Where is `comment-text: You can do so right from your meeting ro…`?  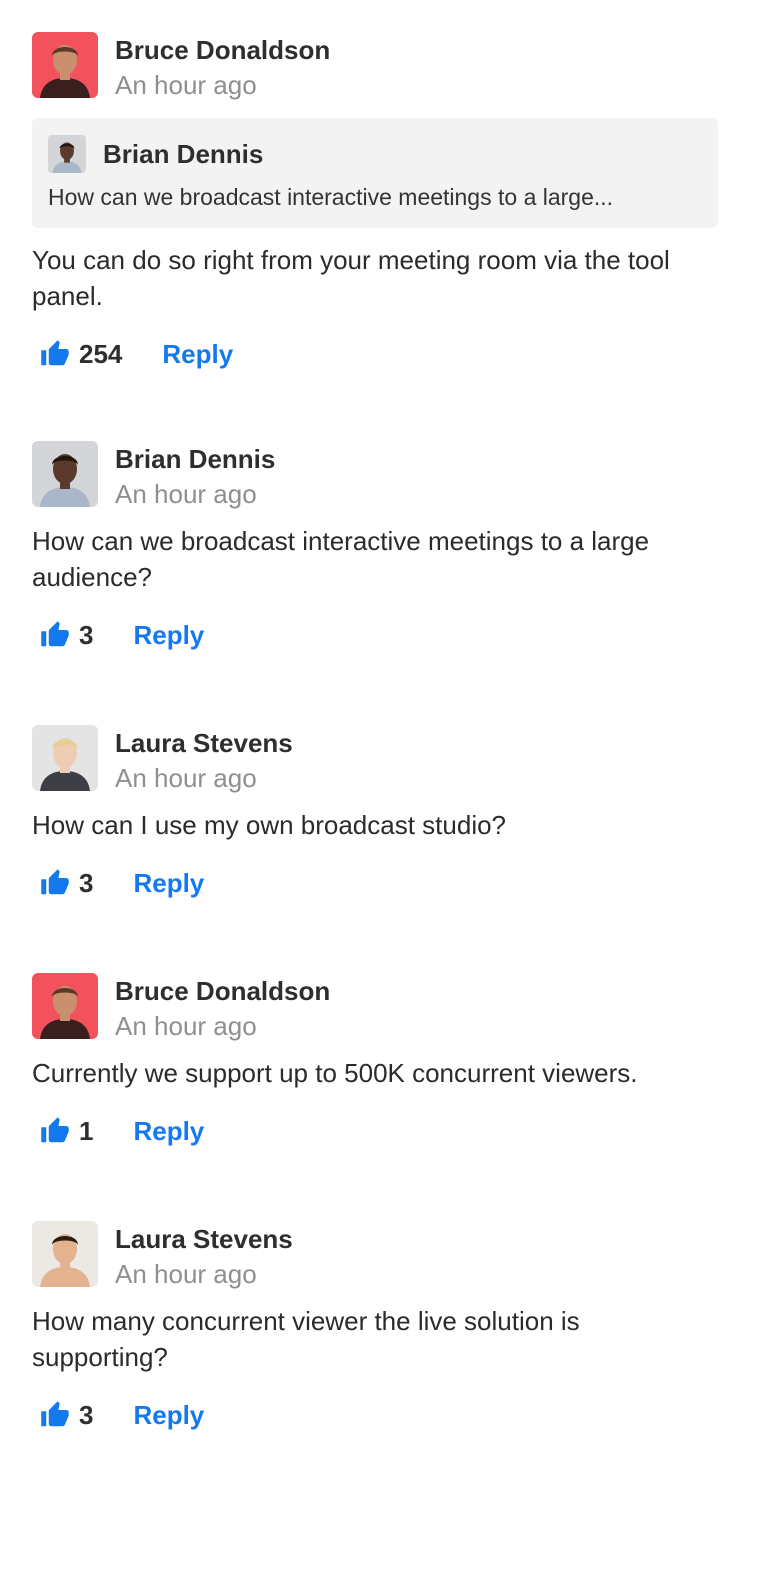
comment-text: You can do so right from your meeting ro… is located at coordinates (351, 278).